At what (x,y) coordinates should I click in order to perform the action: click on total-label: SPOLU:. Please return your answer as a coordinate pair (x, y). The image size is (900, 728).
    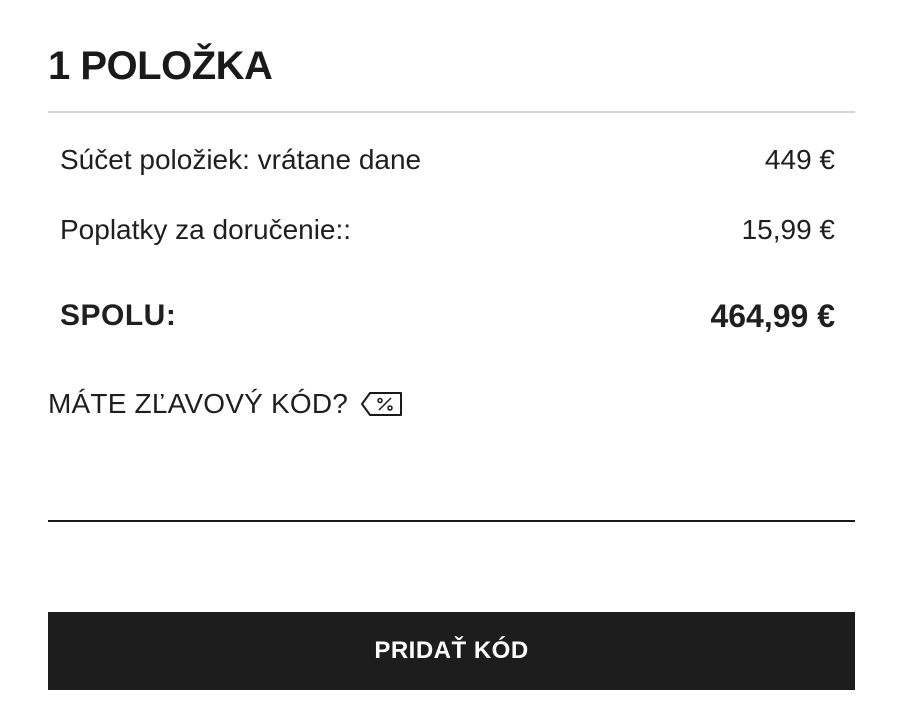
    Looking at the image, I should click on (118, 315).